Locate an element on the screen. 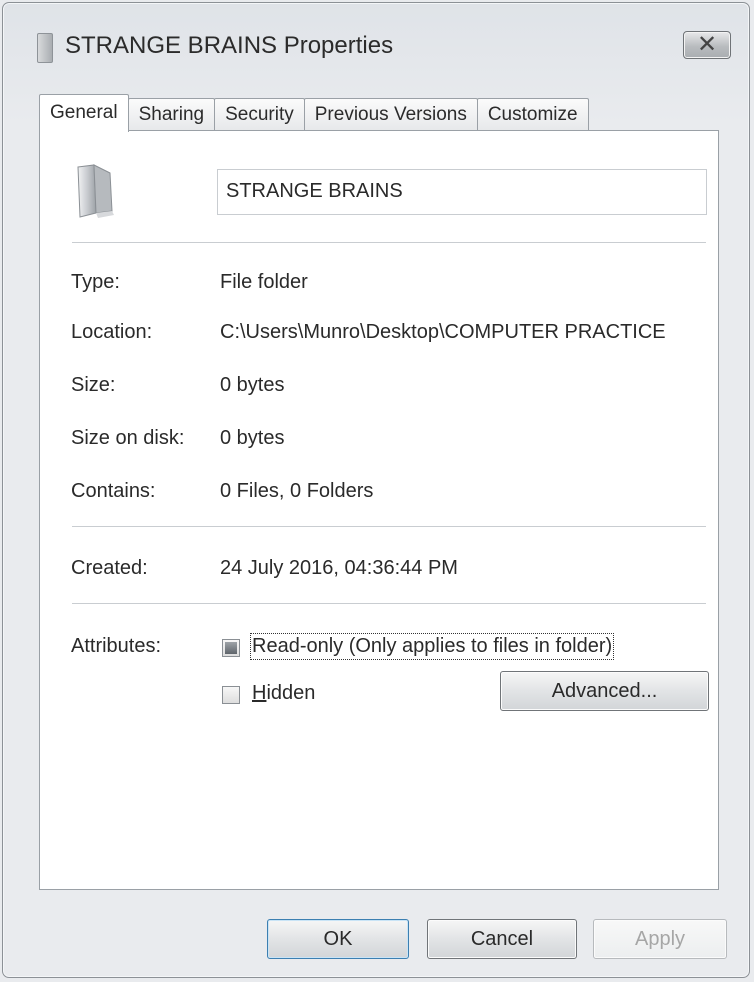 The image size is (754, 982). folder-title-icon is located at coordinates (45, 48).